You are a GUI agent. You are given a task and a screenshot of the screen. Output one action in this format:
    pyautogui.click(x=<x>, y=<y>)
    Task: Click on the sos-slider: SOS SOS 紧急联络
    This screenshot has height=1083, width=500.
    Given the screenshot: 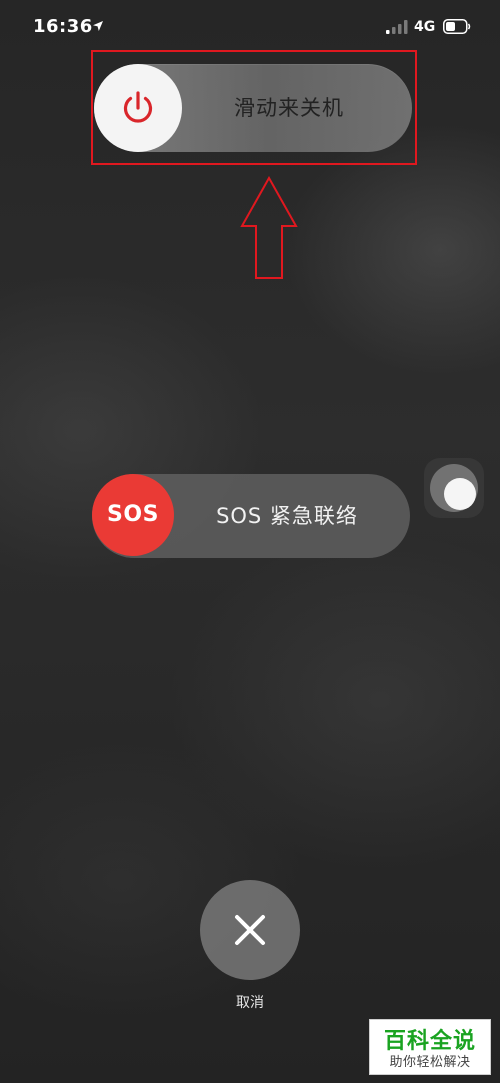 What is the action you would take?
    pyautogui.click(x=251, y=516)
    